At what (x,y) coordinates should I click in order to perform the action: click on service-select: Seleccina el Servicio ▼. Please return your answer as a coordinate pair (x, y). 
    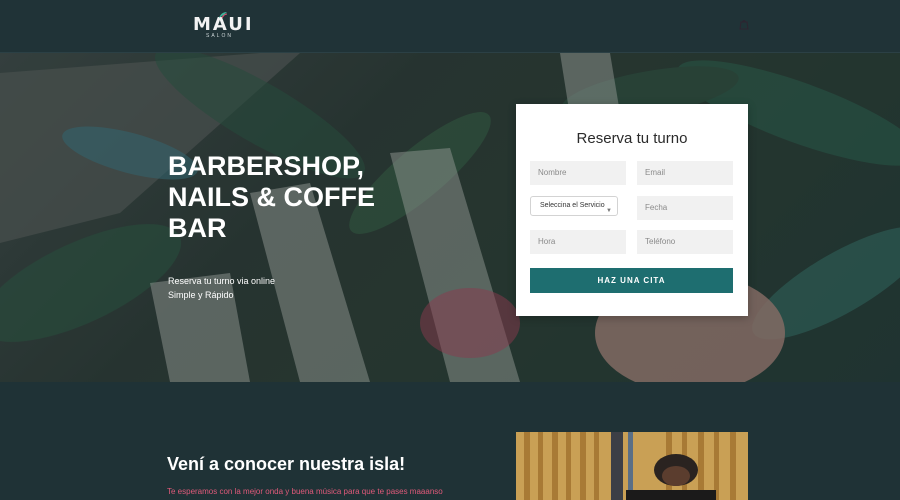
    Looking at the image, I should click on (574, 206).